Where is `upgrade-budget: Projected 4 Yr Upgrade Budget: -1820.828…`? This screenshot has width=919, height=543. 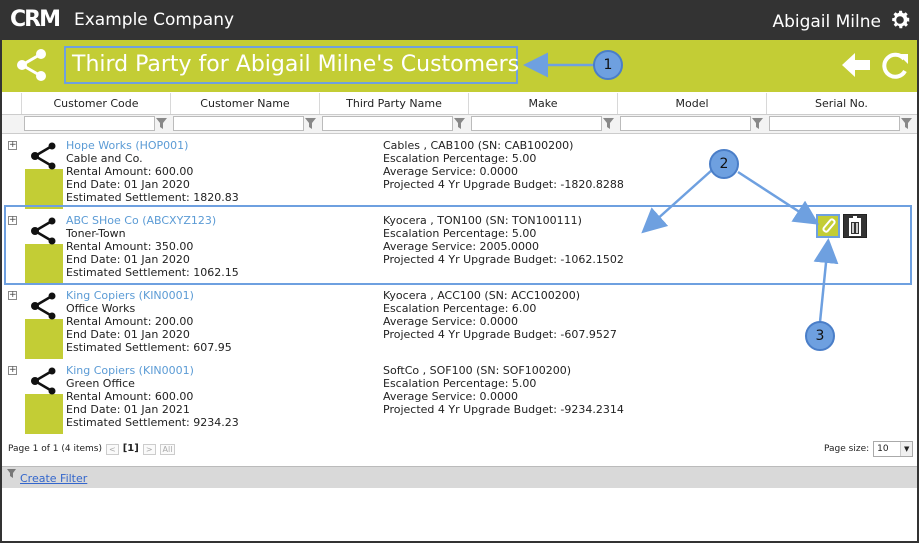
upgrade-budget: Projected 4 Yr Upgrade Budget: -1820.828… is located at coordinates (503, 184).